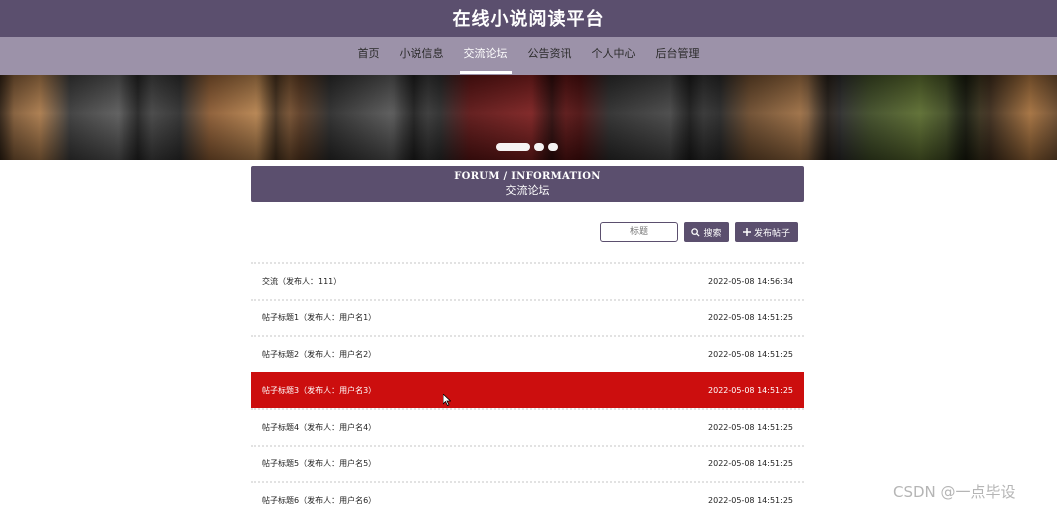  I want to click on post-row: 帖子标题1（发布人：用户名1） 2022-05-08 14:51:25, so click(527, 317).